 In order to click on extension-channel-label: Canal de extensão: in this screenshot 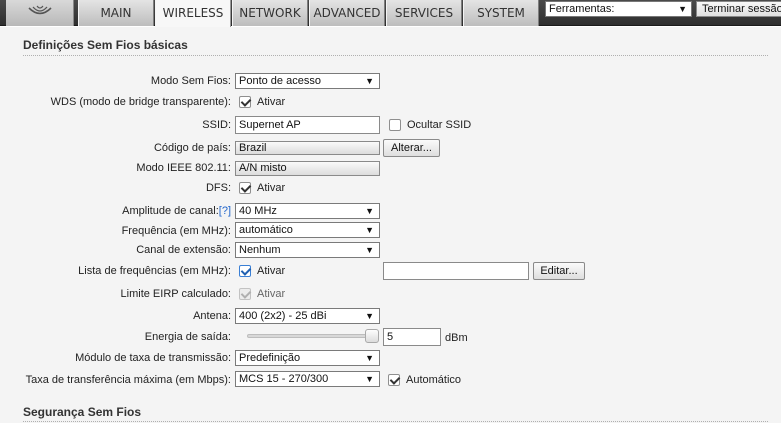, I will do `click(183, 250)`.